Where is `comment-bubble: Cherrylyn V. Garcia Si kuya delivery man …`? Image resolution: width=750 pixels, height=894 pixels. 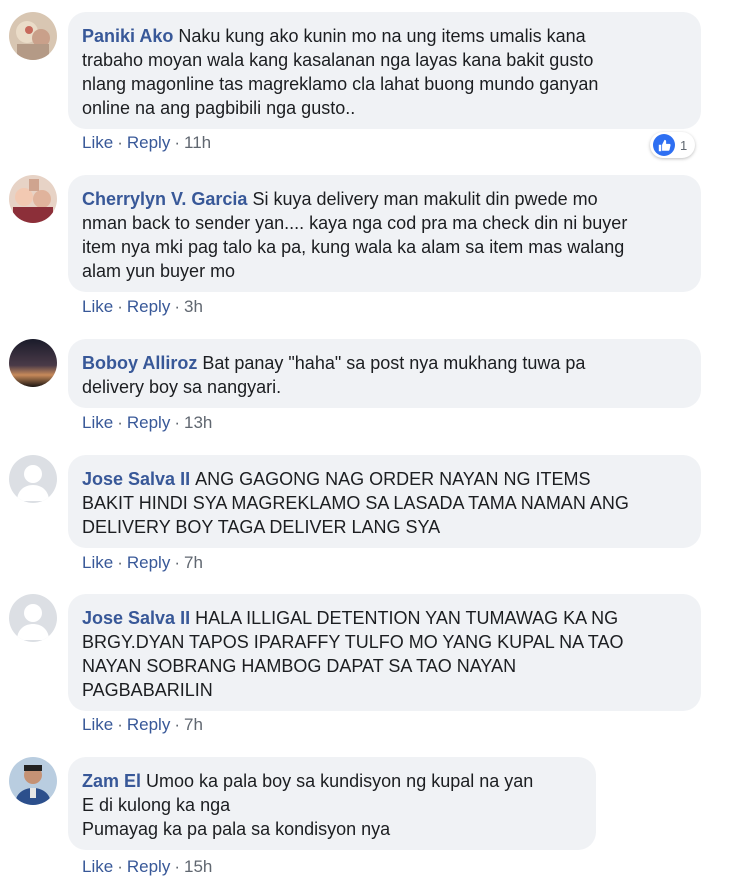 comment-bubble: Cherrylyn V. Garcia Si kuya delivery man … is located at coordinates (384, 233).